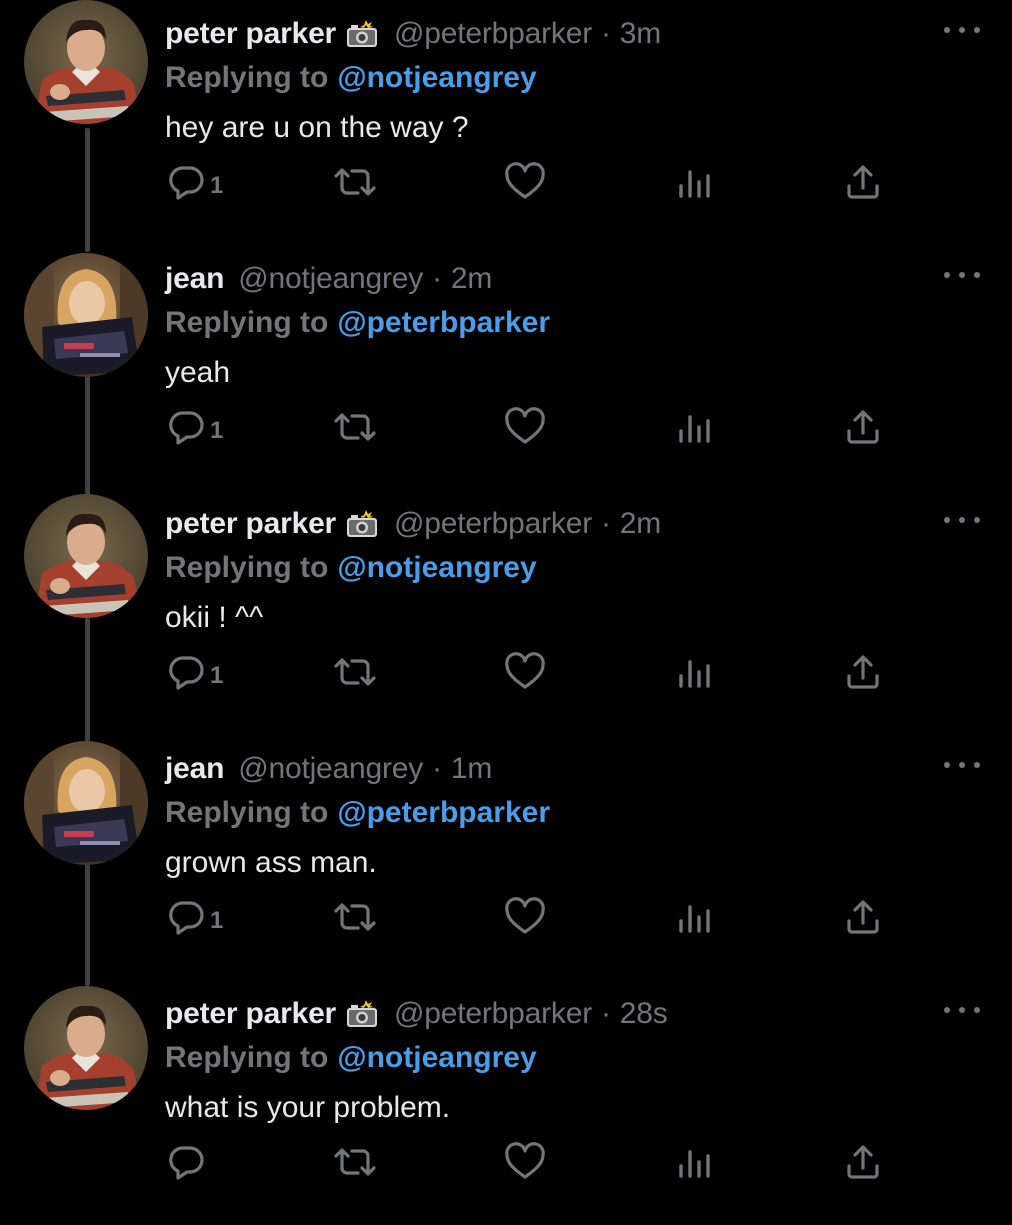 Image resolution: width=1012 pixels, height=1225 pixels. What do you see at coordinates (308, 1107) in the screenshot?
I see `tweet-text: what is your problem.` at bounding box center [308, 1107].